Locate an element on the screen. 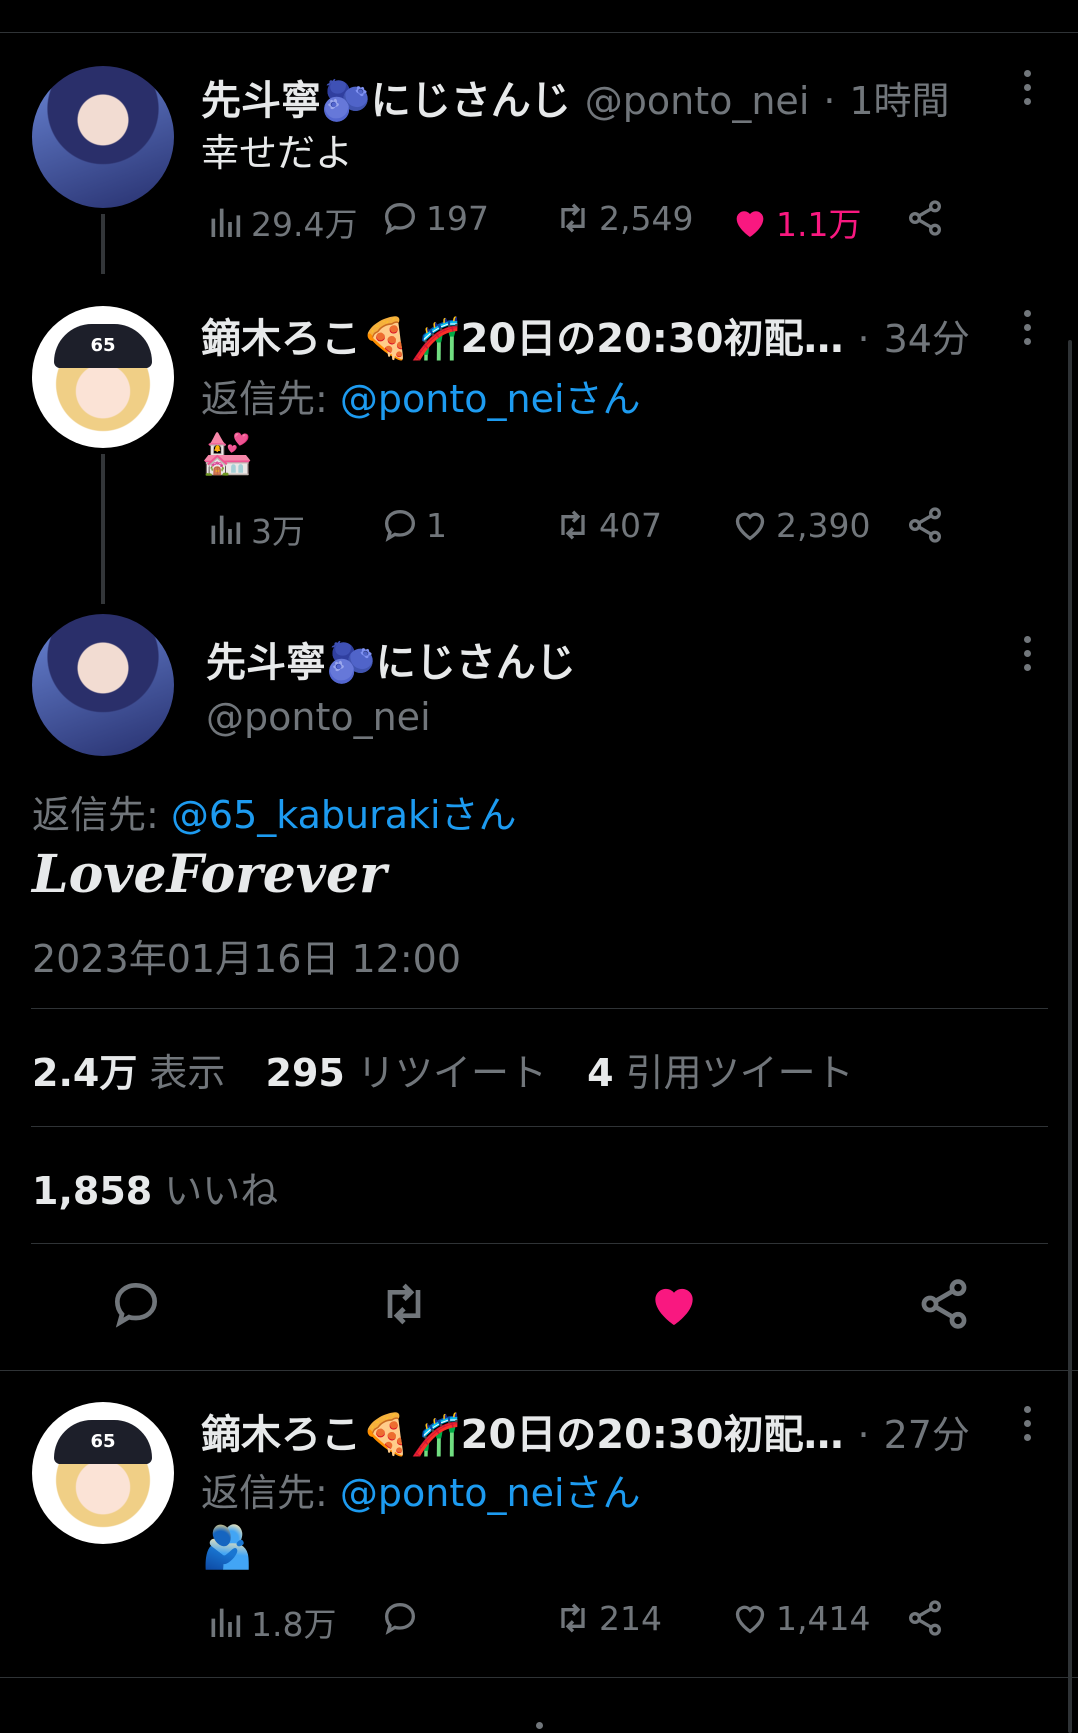 The width and height of the screenshot is (1078, 1733). stats-row: 2.4万 表示 295 リツイート 4 引用ツイート is located at coordinates (443, 1069).